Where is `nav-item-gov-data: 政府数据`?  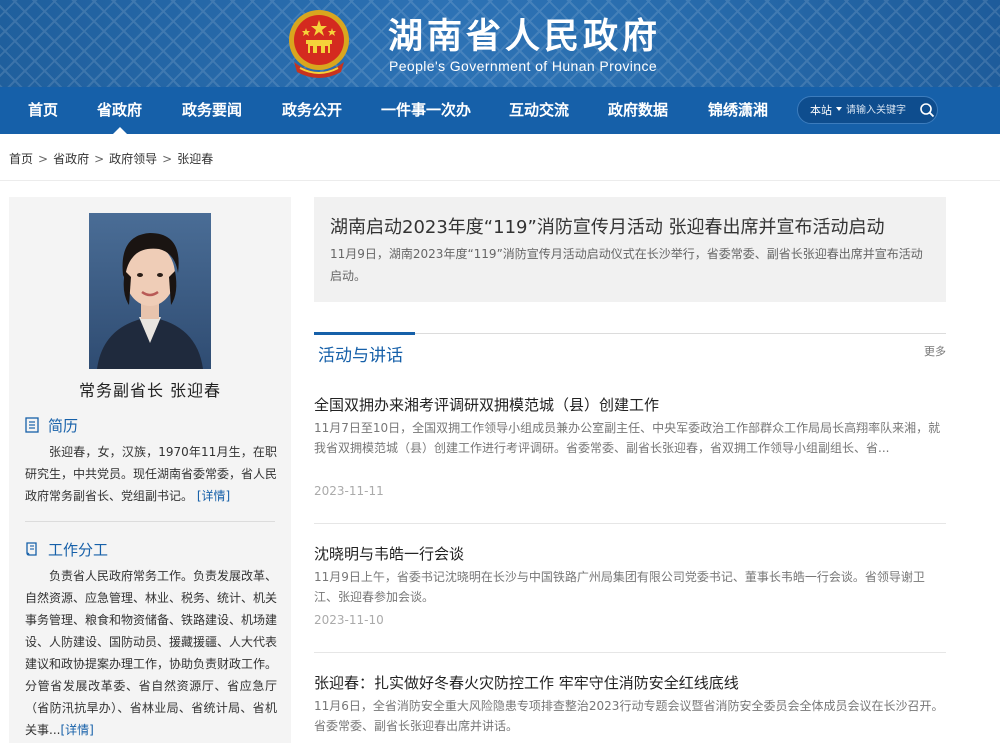 nav-item-gov-data: 政府数据 is located at coordinates (638, 110).